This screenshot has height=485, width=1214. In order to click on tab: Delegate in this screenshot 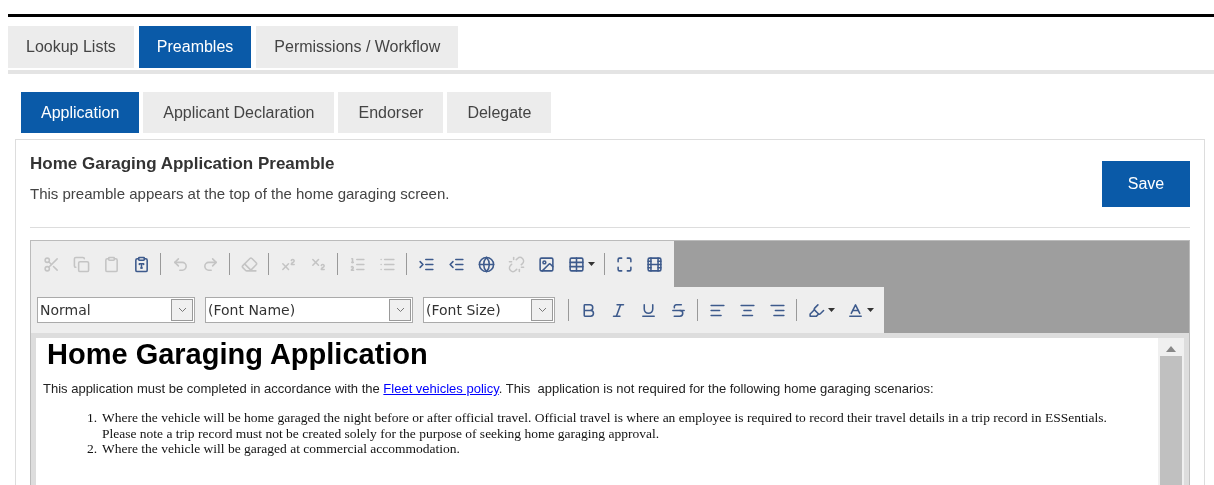, I will do `click(499, 112)`.